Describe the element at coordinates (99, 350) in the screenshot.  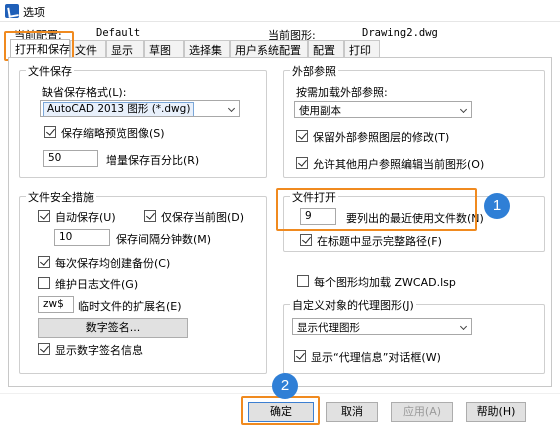
I see `show-signature-label: 显示数字签名信息` at that location.